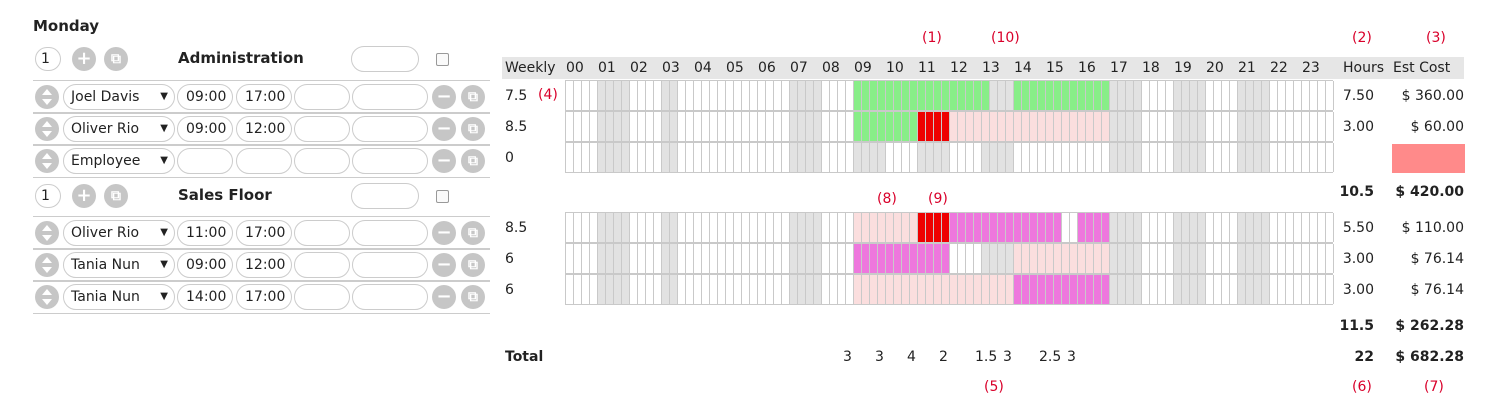 This screenshot has height=410, width=1500. I want to click on copy-icon: ⧉, so click(116, 196).